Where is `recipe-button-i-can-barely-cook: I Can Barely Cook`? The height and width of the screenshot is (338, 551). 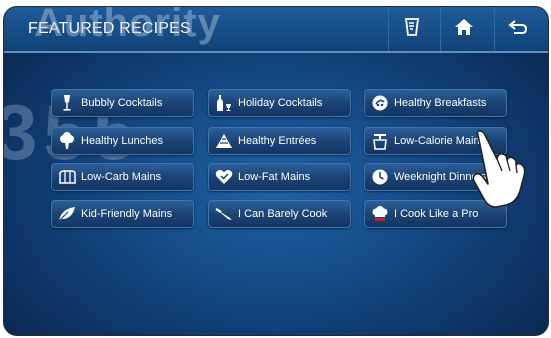
recipe-button-i-can-barely-cook: I Can Barely Cook is located at coordinates (279, 214).